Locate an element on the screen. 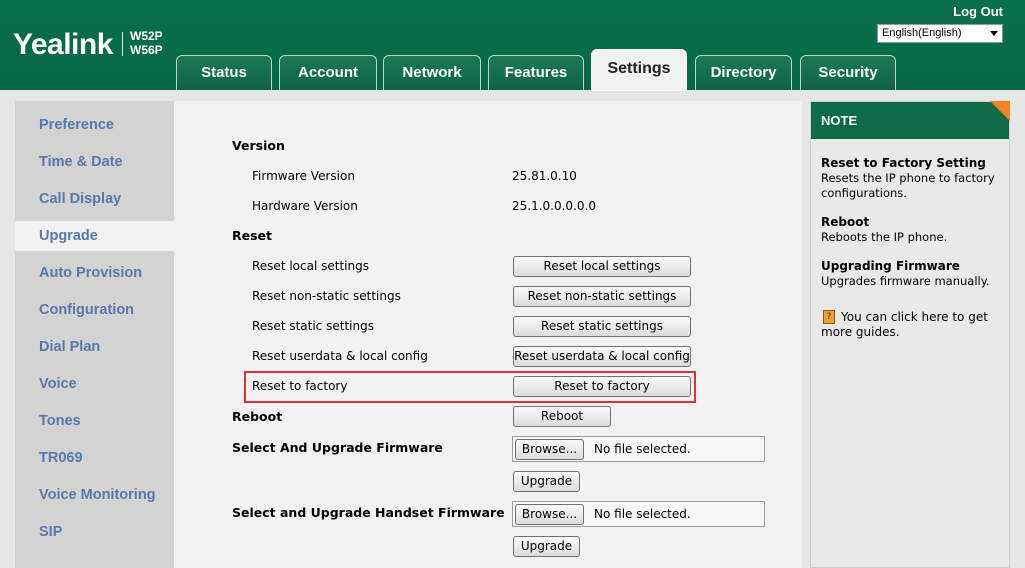 This screenshot has height=568, width=1025. firmware-version-value: 25.81.0.10 is located at coordinates (544, 176).